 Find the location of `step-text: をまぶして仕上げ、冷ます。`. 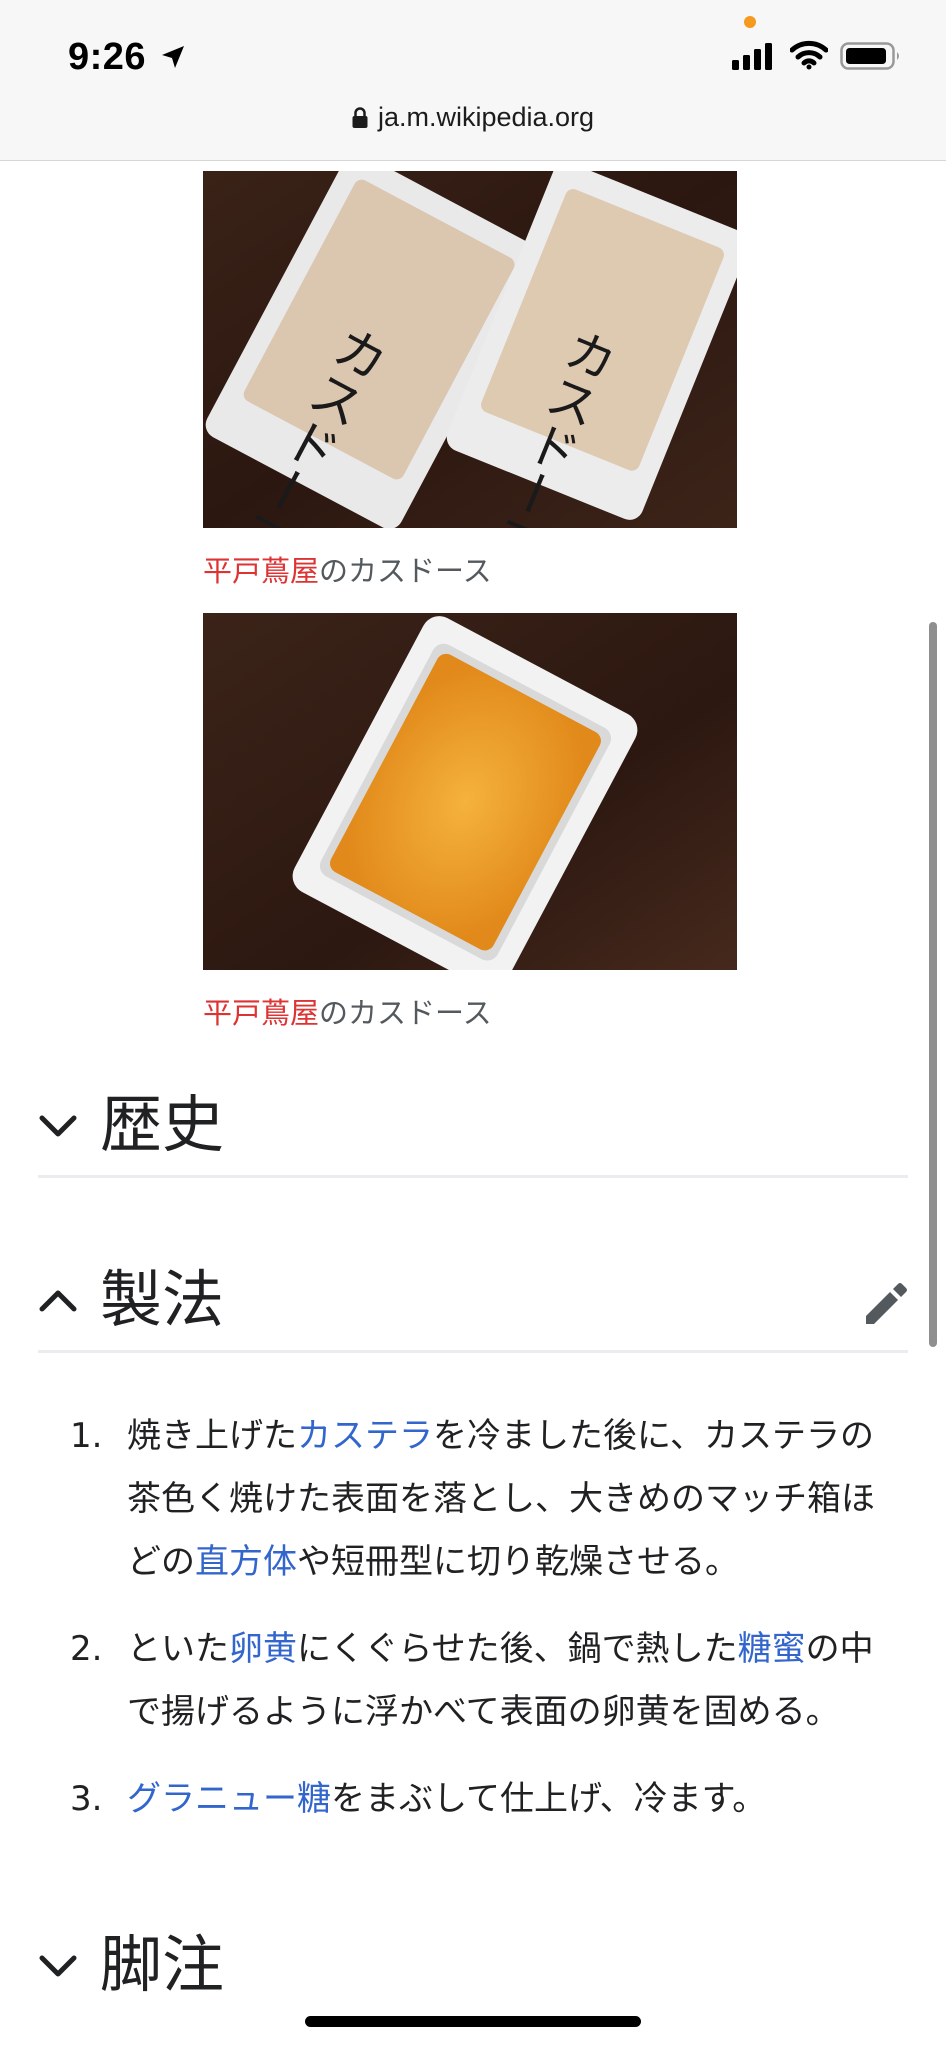

step-text: をまぶして仕上げ、冷ます。 is located at coordinates (549, 1799).